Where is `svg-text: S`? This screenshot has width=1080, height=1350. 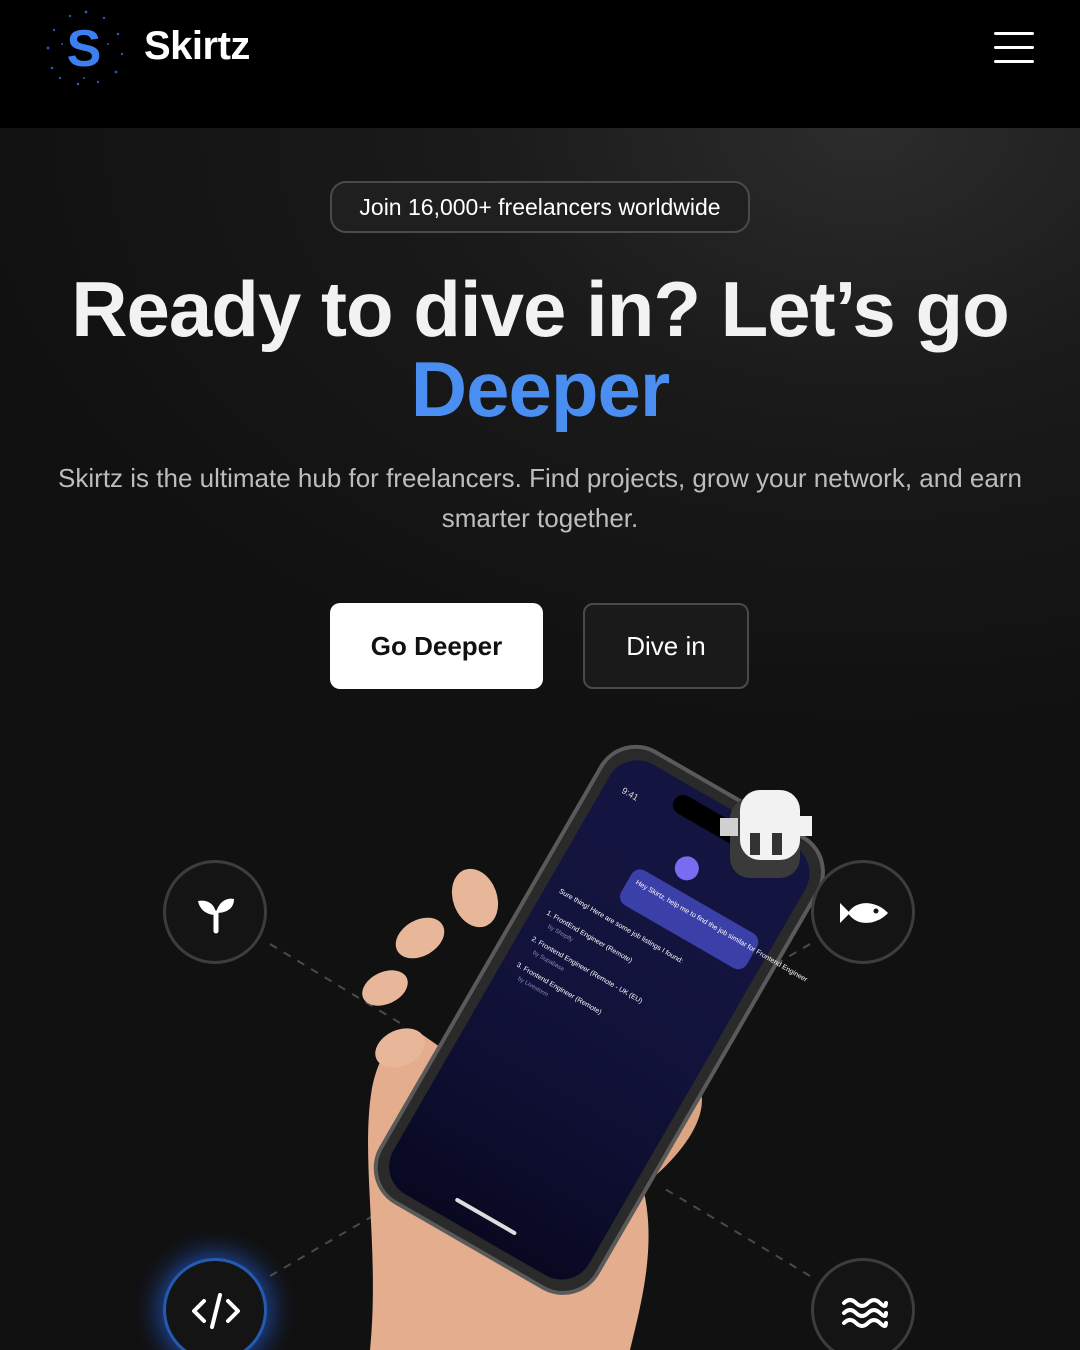 svg-text: S is located at coordinates (84, 49).